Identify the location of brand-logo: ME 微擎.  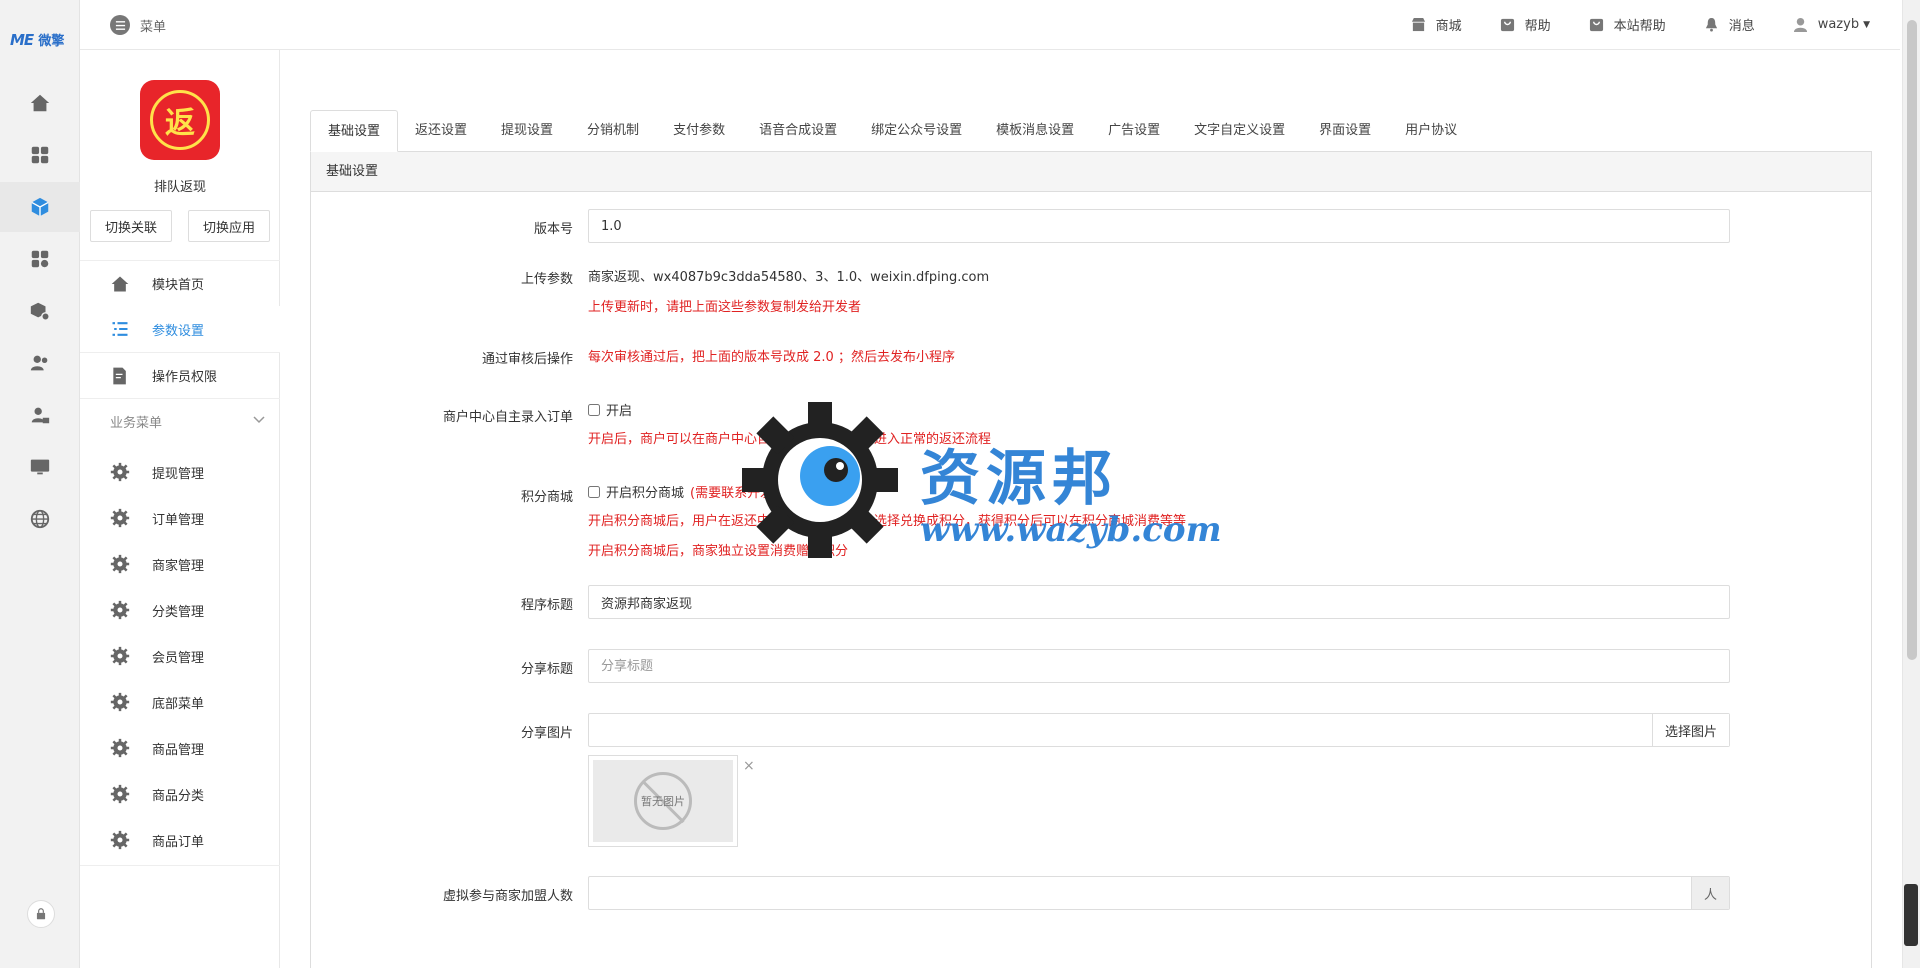
(37, 39).